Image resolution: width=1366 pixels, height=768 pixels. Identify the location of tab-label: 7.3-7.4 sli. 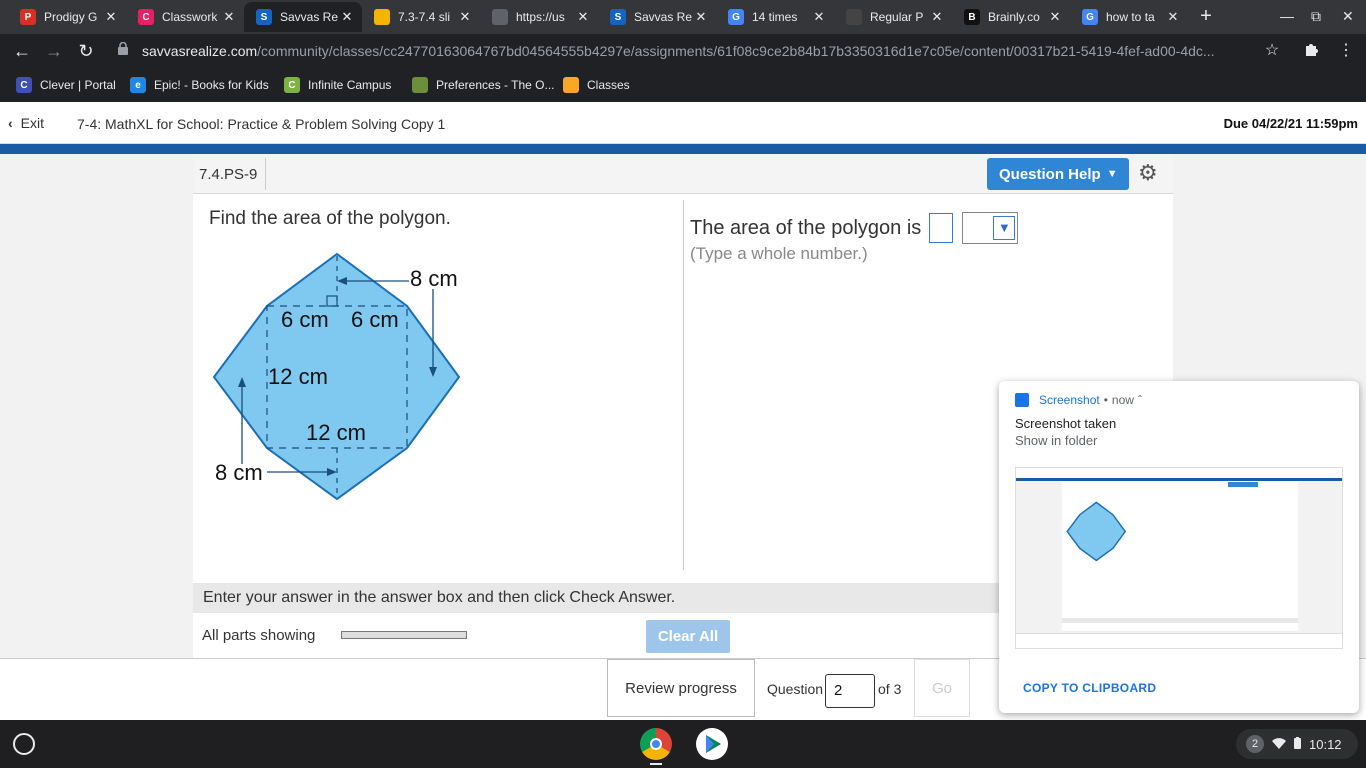
(424, 17).